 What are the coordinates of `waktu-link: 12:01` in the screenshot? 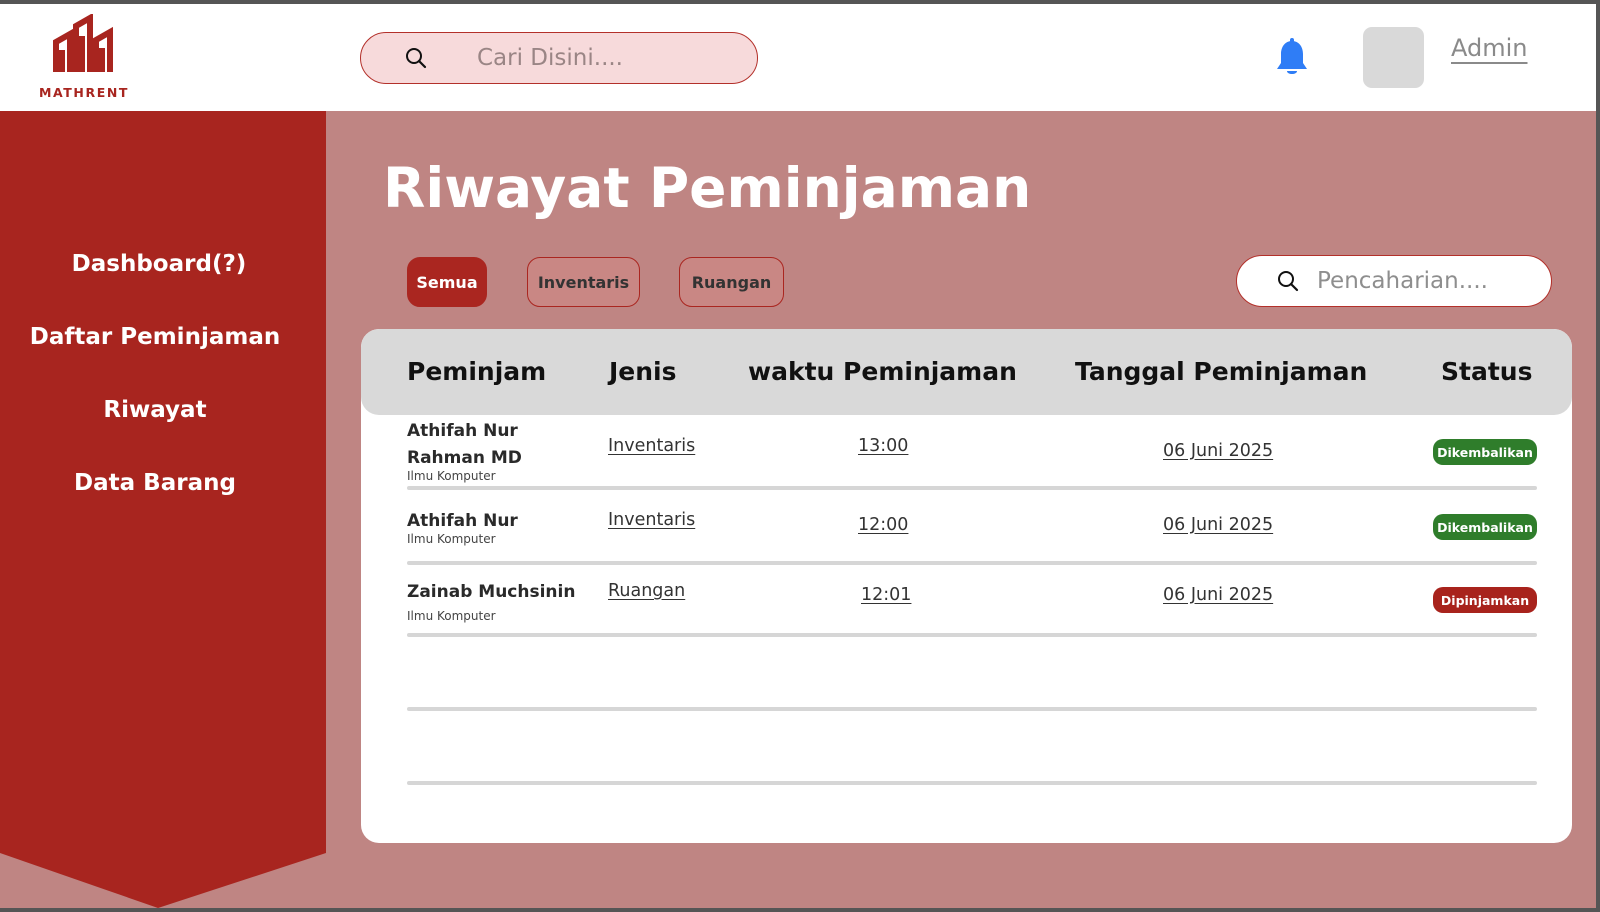 It's located at (886, 595).